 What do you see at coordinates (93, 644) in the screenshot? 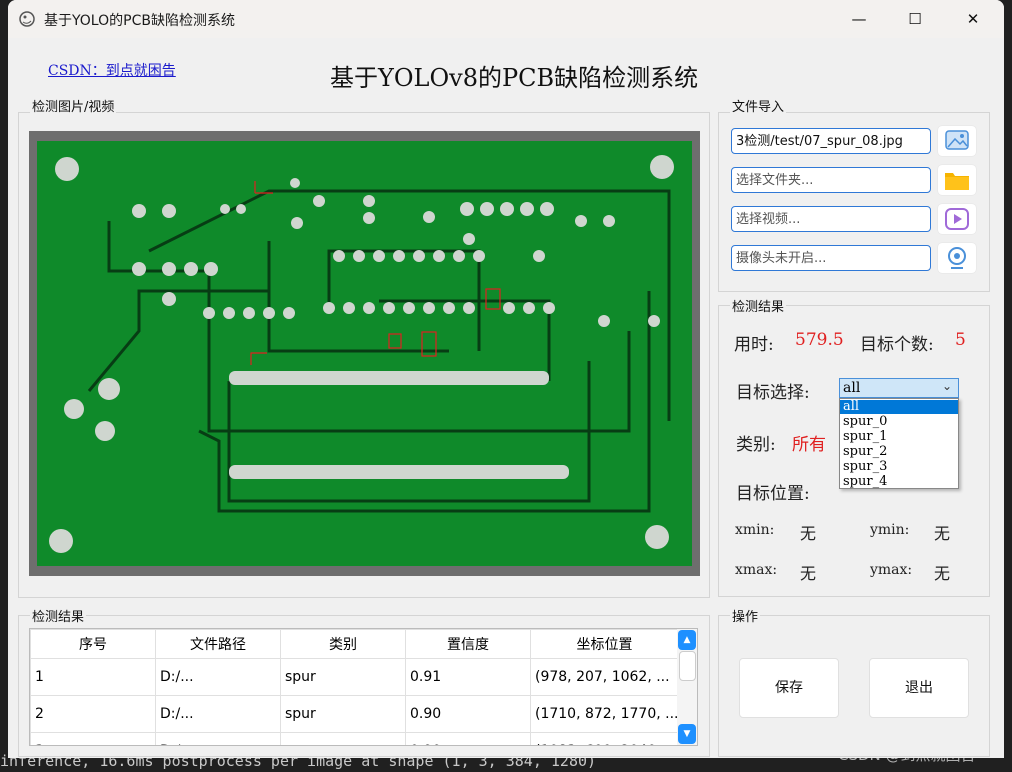
I see `column-header: 序号` at bounding box center [93, 644].